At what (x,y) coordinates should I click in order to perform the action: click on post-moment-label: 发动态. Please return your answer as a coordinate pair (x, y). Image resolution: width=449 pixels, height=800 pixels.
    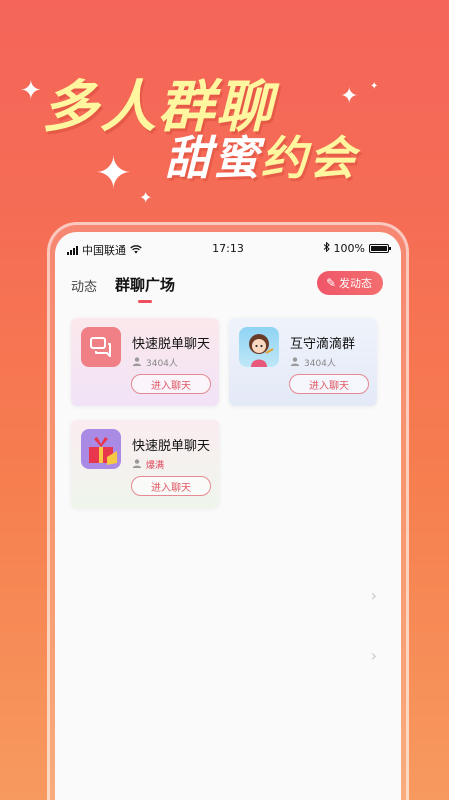
    Looking at the image, I should click on (355, 283).